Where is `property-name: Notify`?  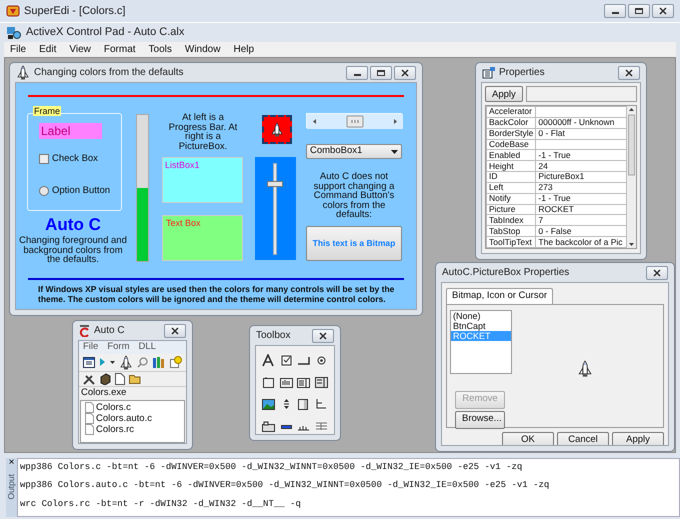 property-name: Notify is located at coordinates (511, 198).